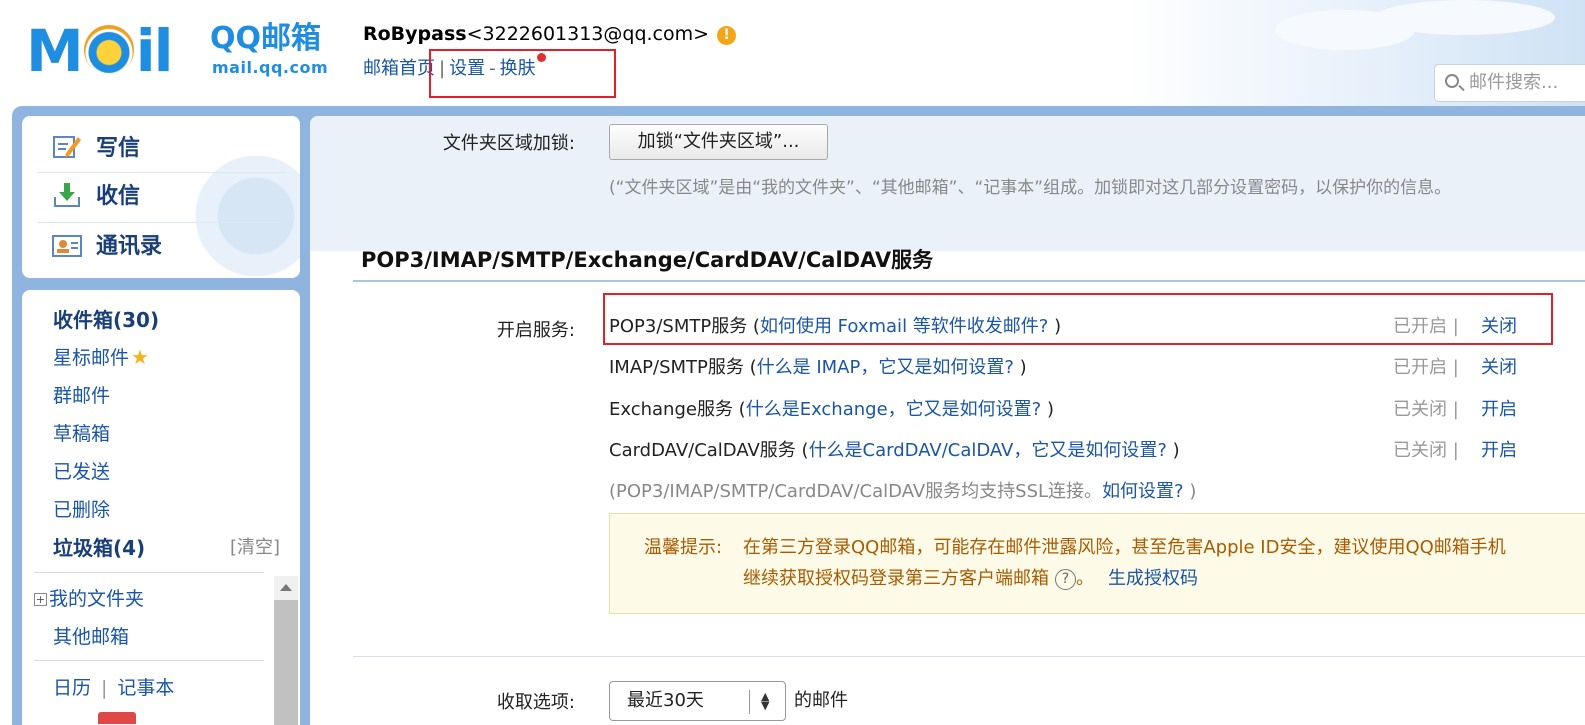 The height and width of the screenshot is (725, 1585). I want to click on account-line: RoBypass<3222601313@qq.com>!, so click(550, 34).